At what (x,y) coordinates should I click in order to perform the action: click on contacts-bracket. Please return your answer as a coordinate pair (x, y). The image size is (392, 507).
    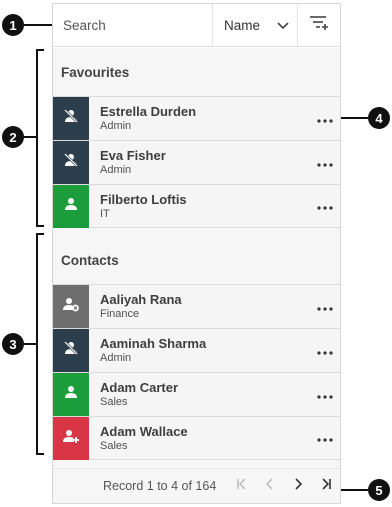
    Looking at the image, I should click on (40, 344).